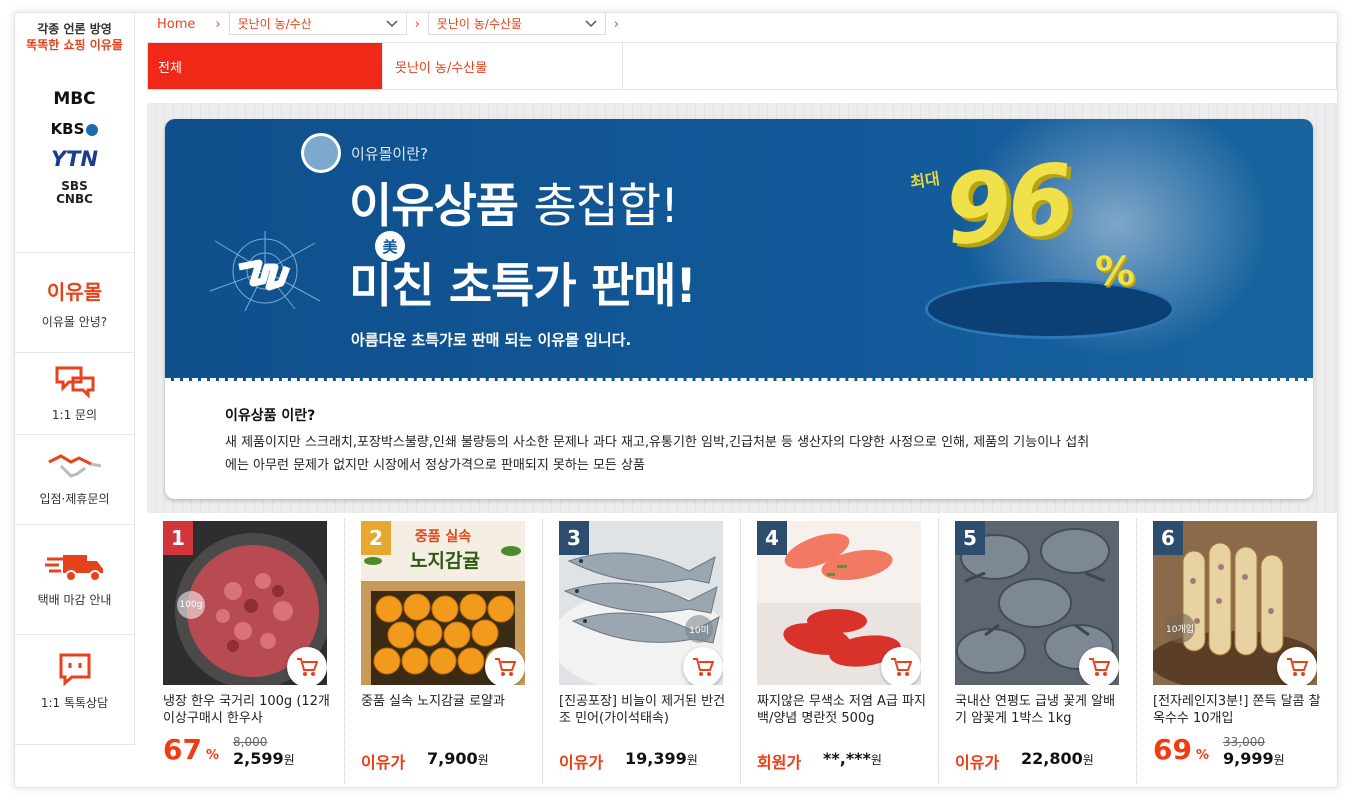 The image size is (1353, 801). I want to click on product-image: 4, so click(839, 603).